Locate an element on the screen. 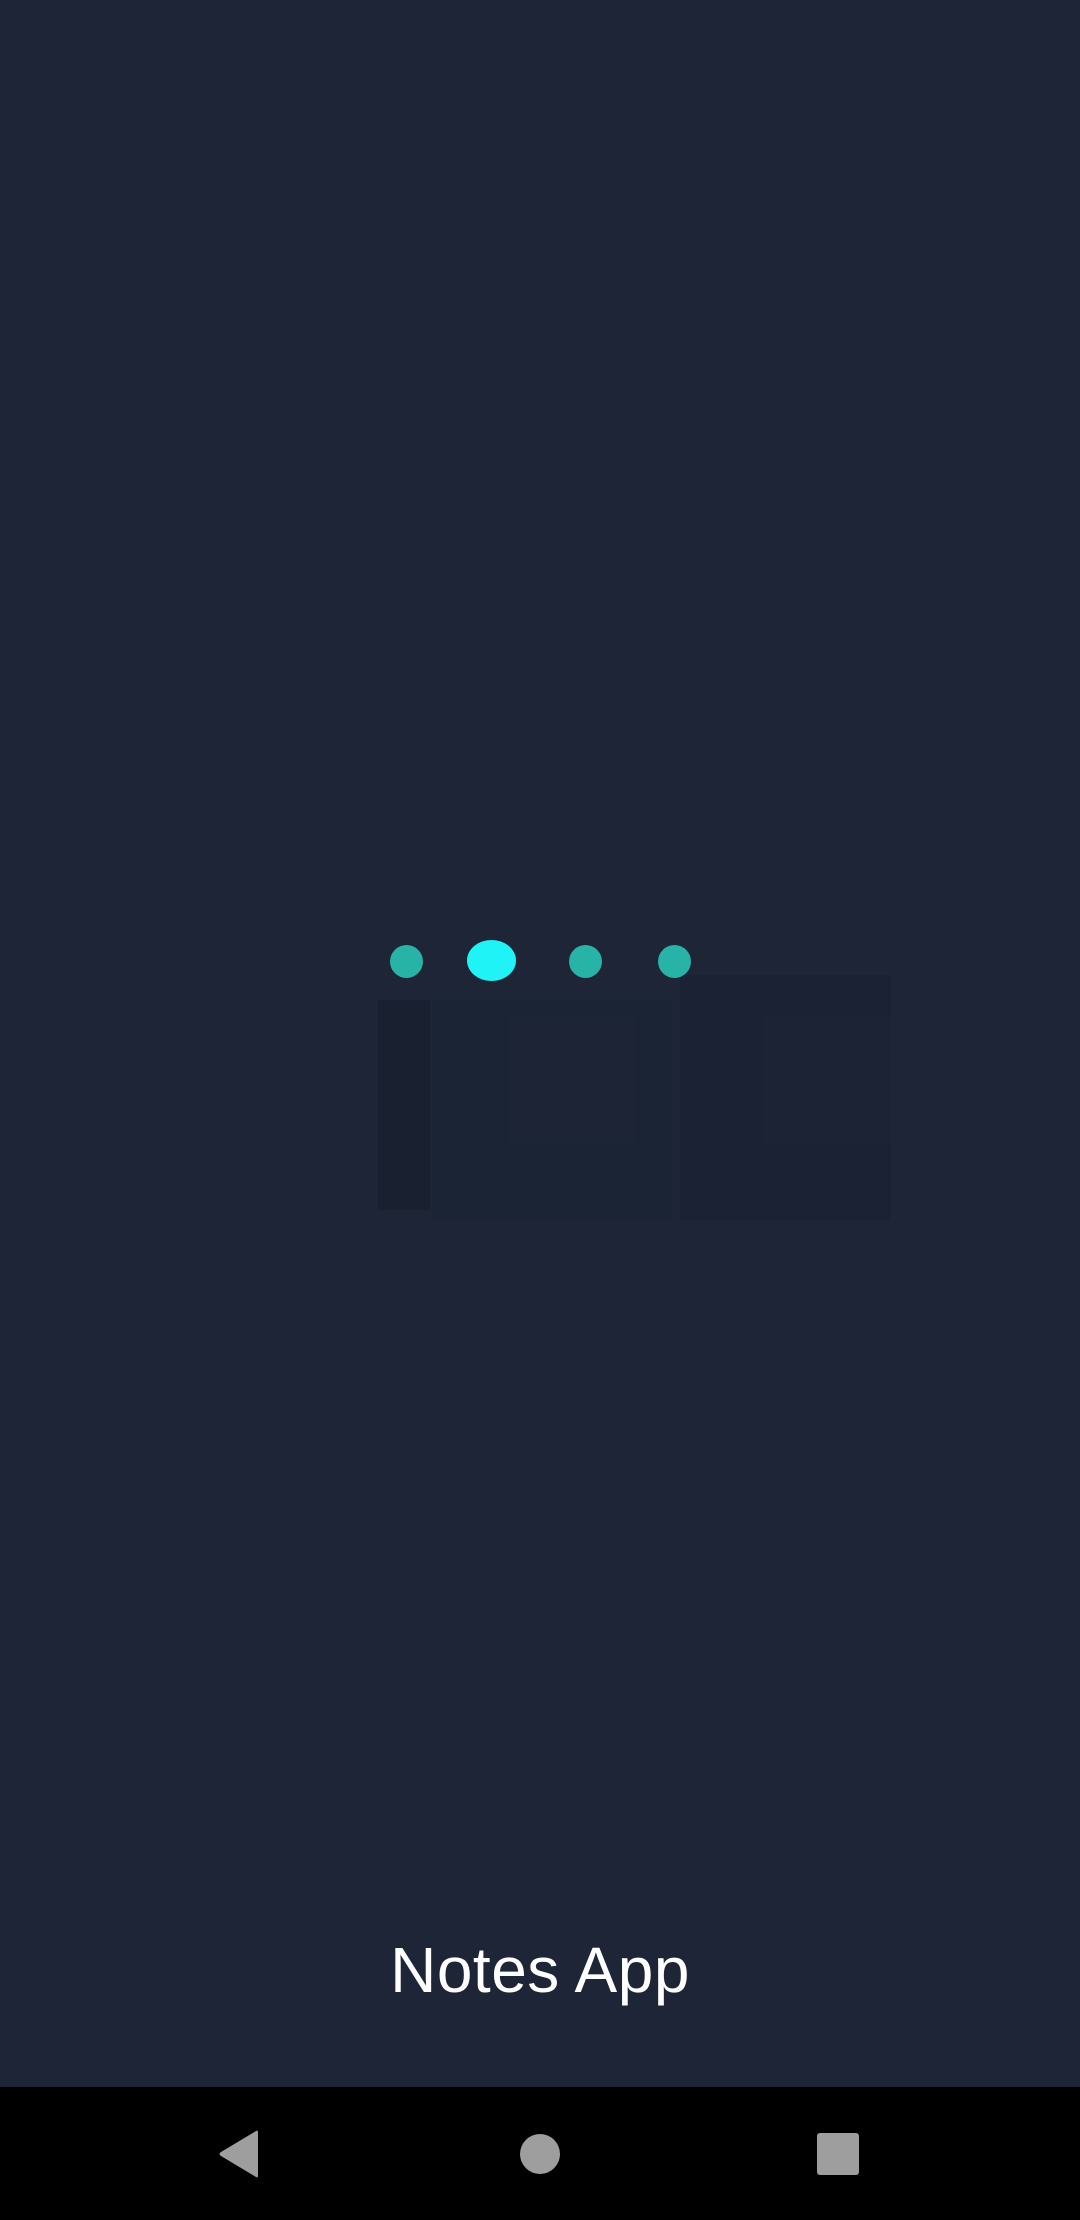 The image size is (1080, 2220). nav-back-button is located at coordinates (240, 2153).